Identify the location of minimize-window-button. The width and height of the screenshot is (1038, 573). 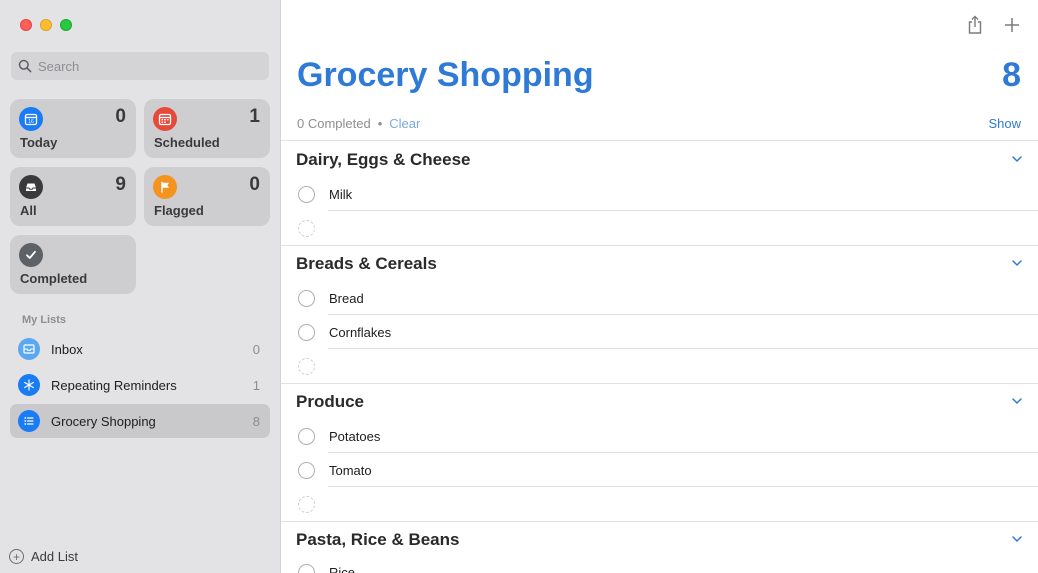
(46, 25).